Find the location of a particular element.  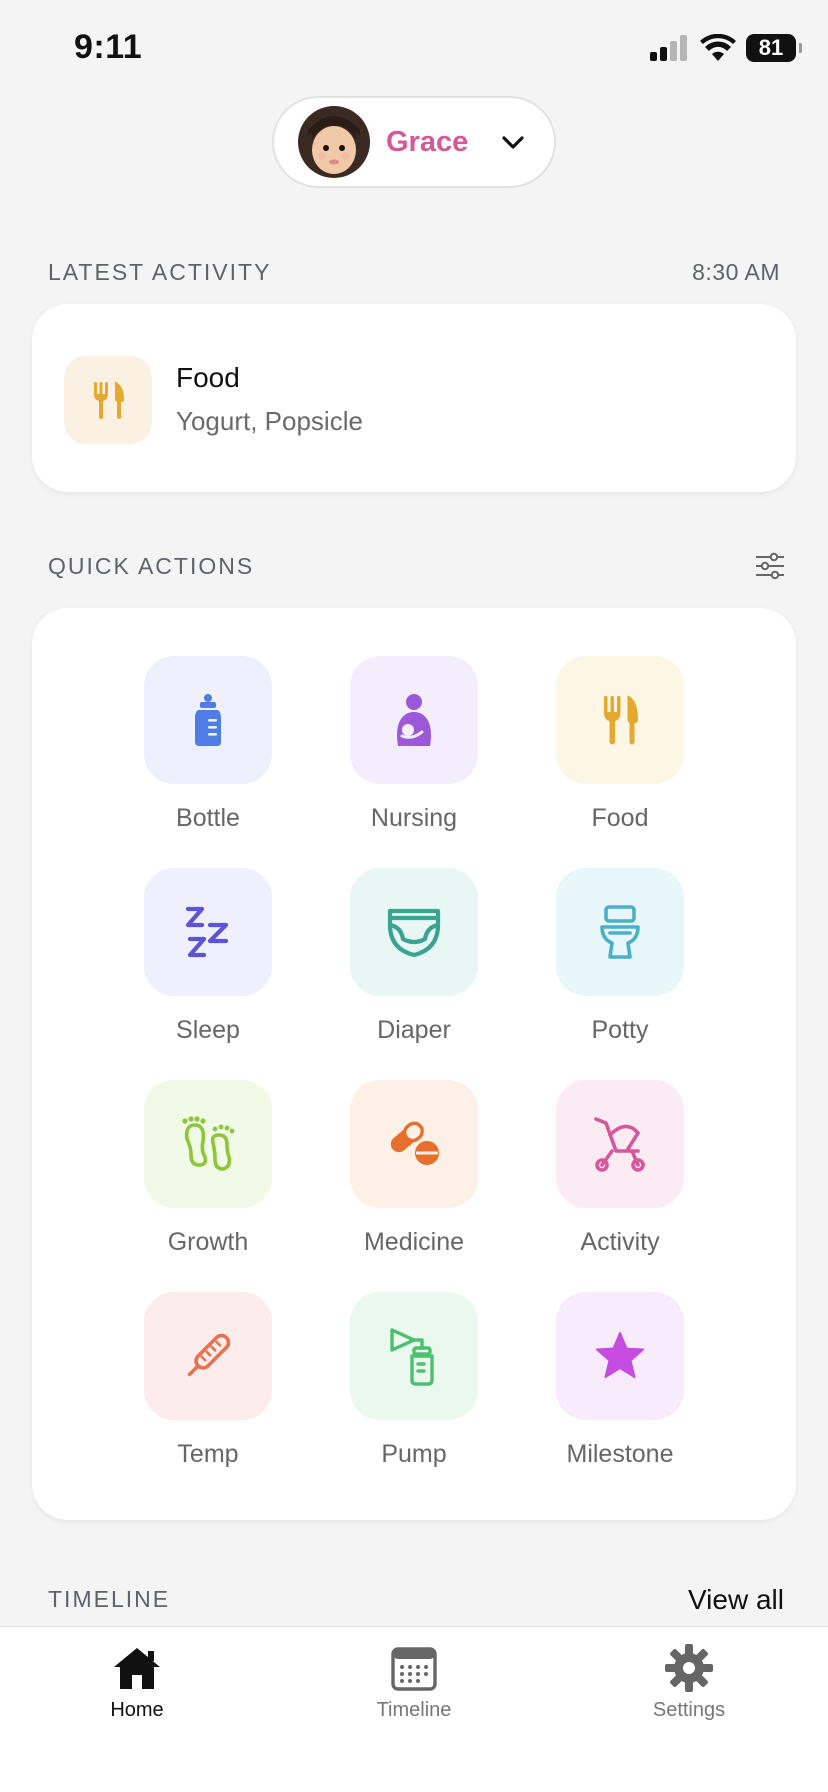

potty-icon is located at coordinates (620, 932).